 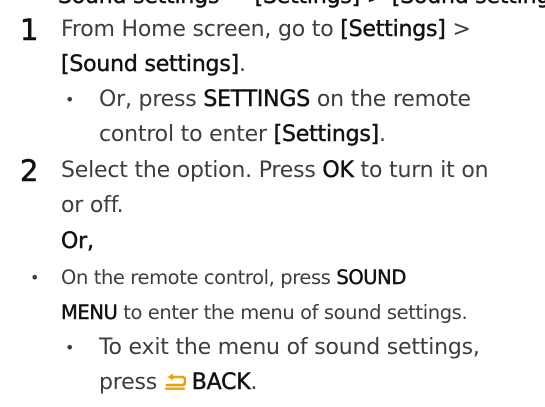 I want to click on step-1-line-2: [Sound settings]., so click(x=153, y=65).